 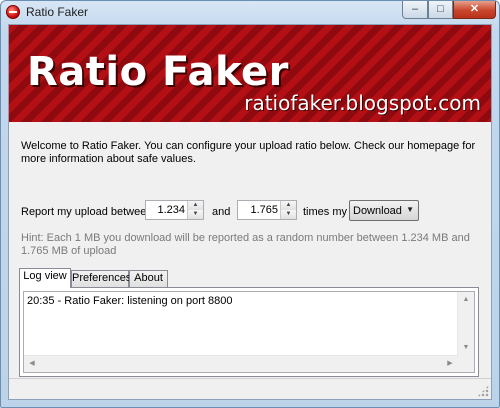 I want to click on close-icon: ✕, so click(x=474, y=9).